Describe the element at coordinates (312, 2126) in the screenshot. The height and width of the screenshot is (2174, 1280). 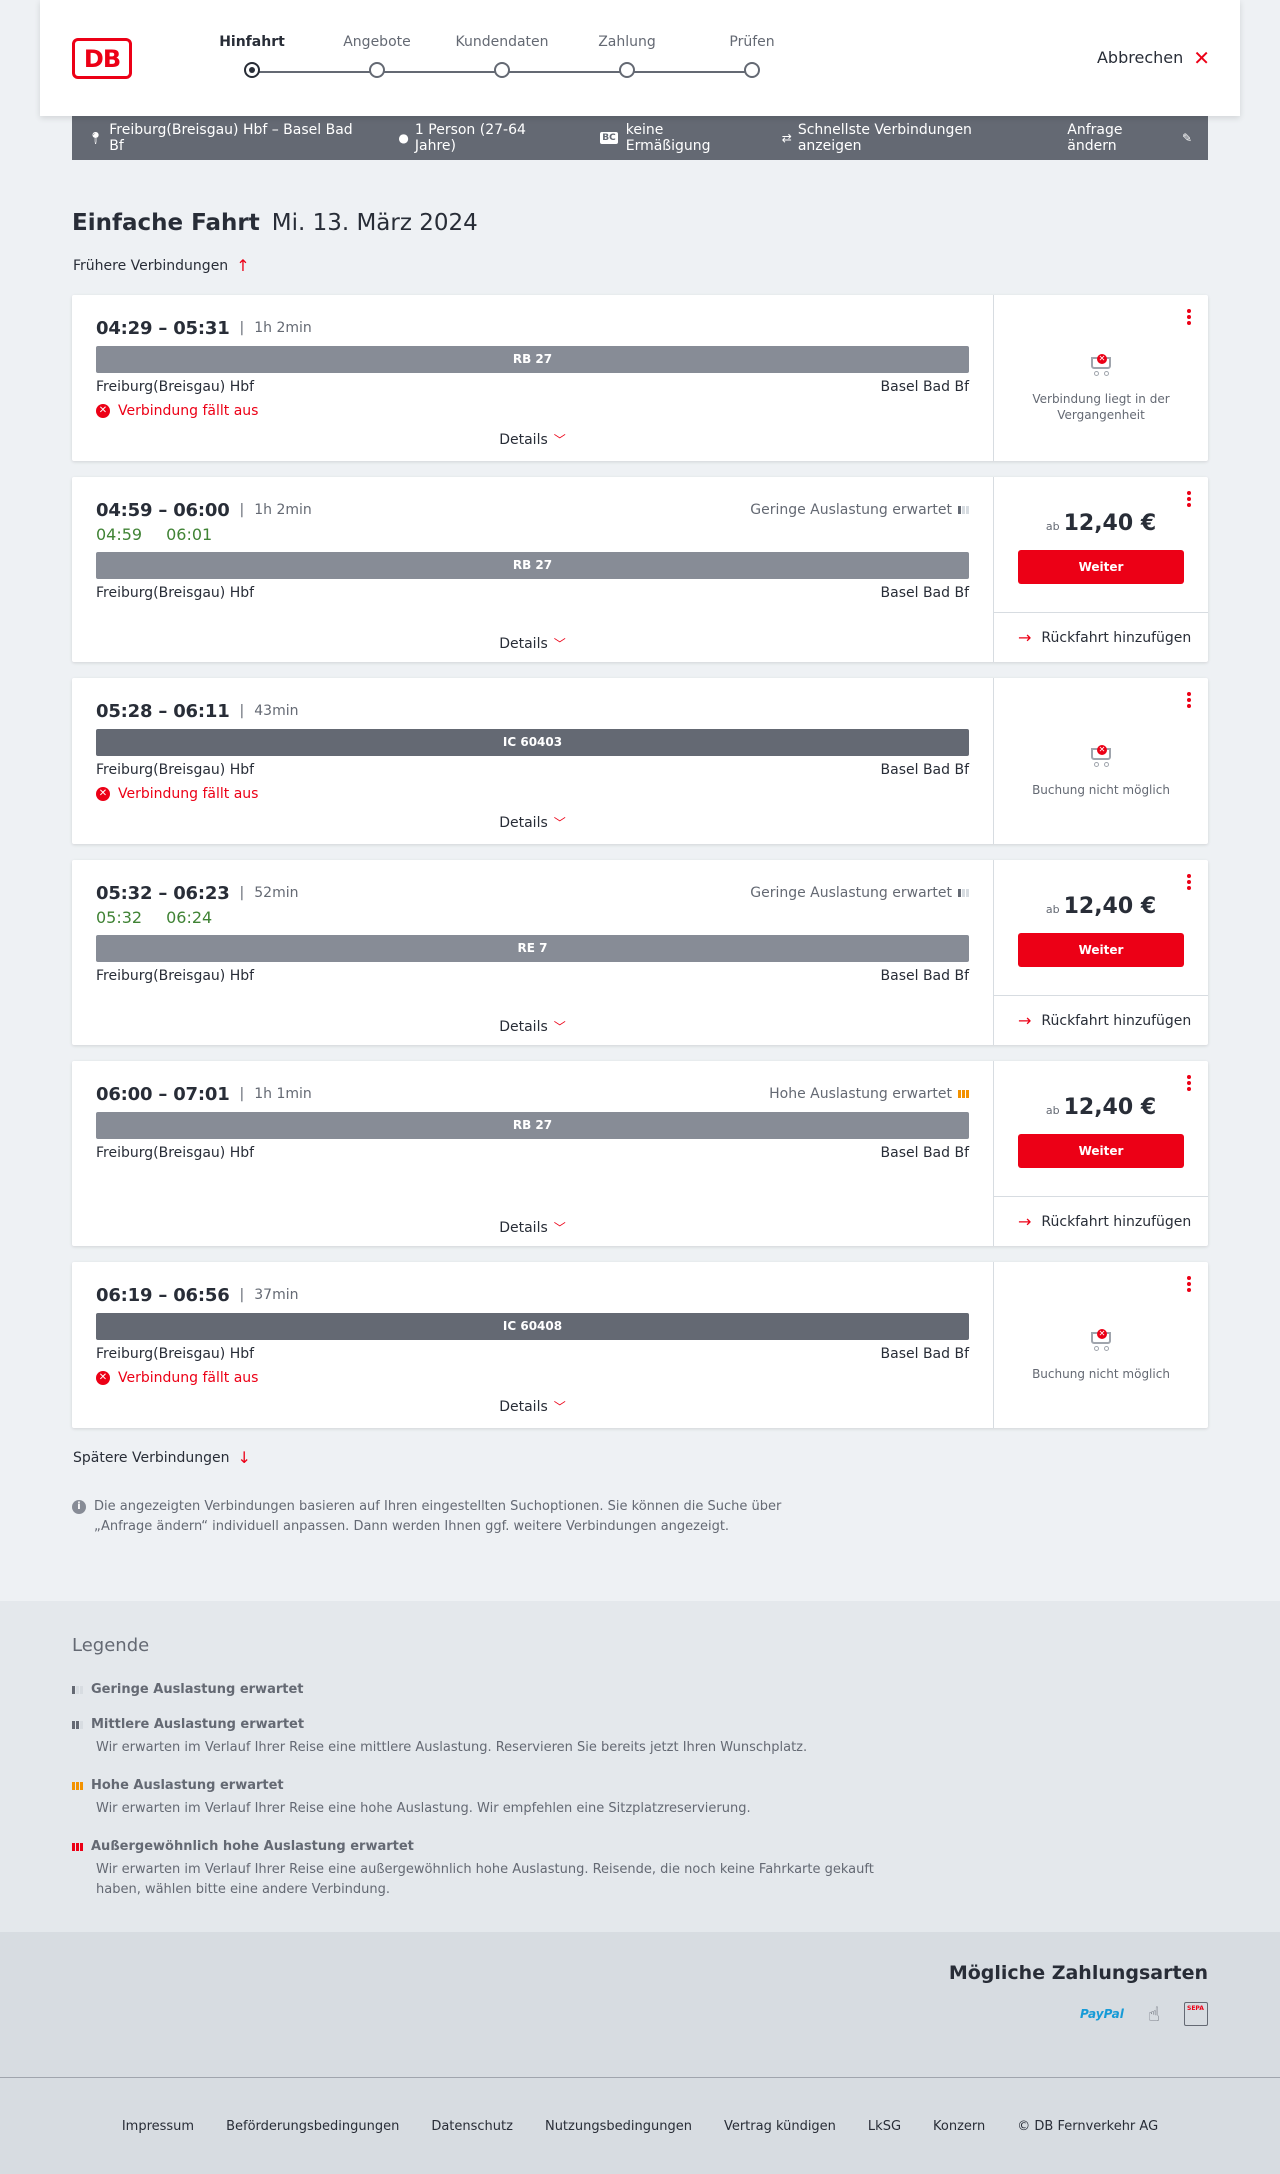
I see `footer-link-befoerderungsbedingungen: Beförderungsbedingungen` at that location.